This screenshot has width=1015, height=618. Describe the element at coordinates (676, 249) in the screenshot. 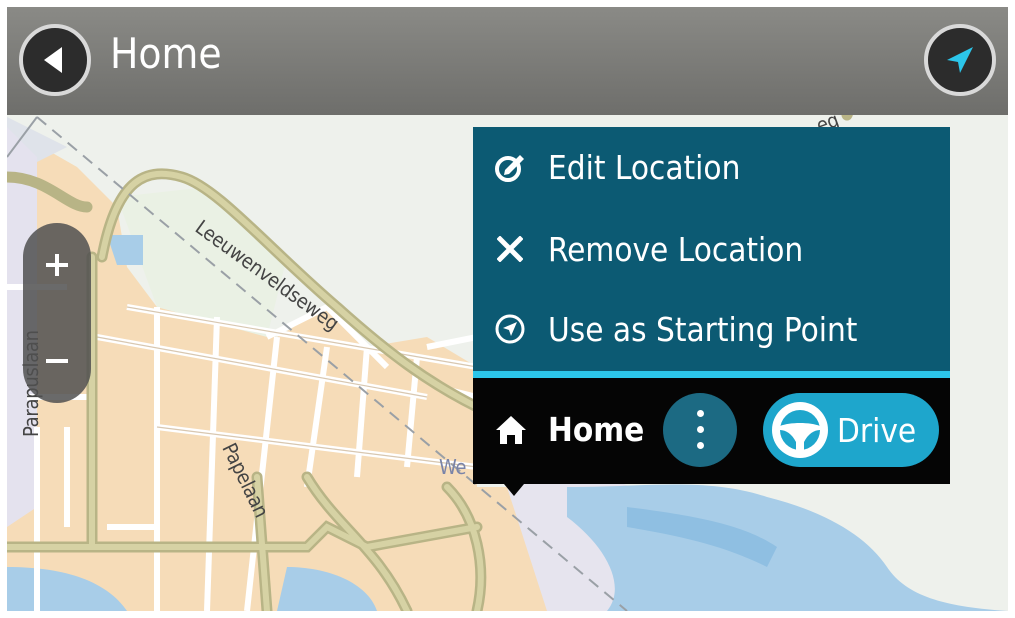

I see `menu-item-label: Remove Location` at that location.